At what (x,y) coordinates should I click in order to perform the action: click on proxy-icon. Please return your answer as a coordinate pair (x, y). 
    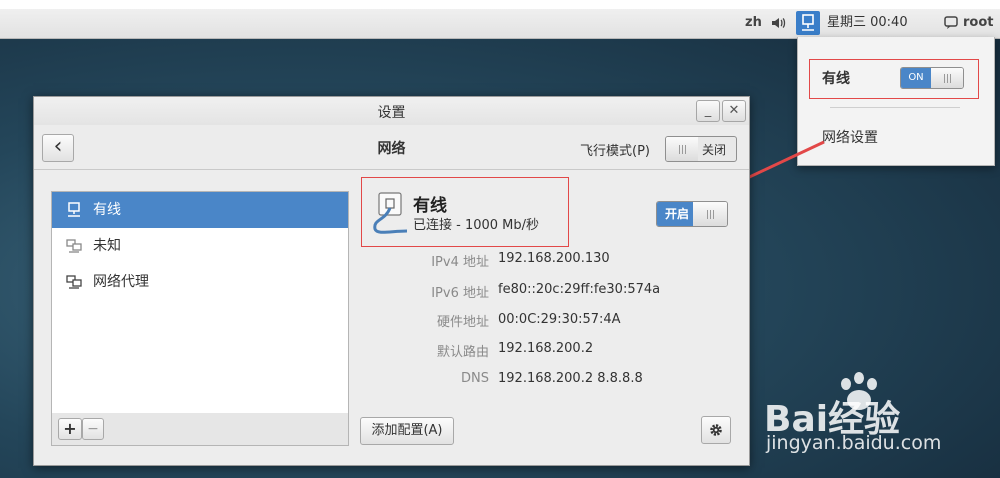
    Looking at the image, I should click on (74, 282).